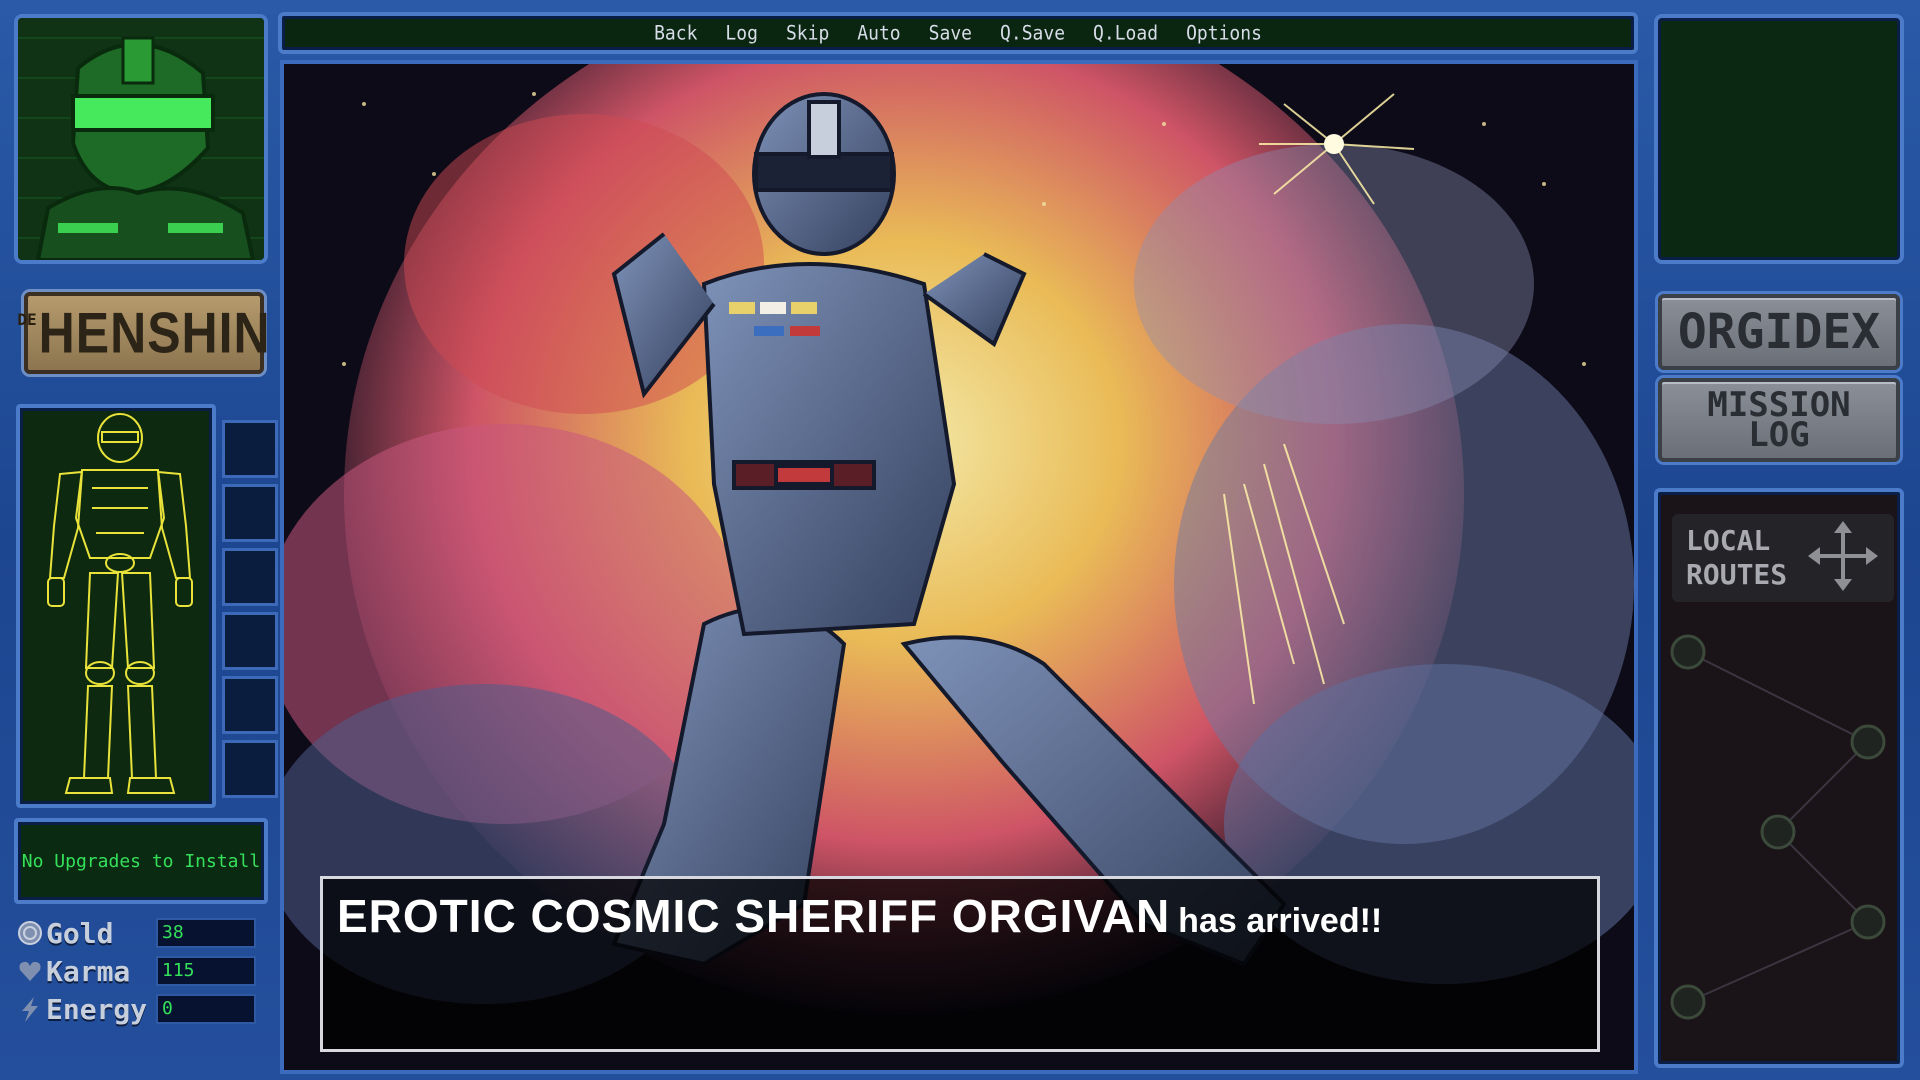 Image resolution: width=1920 pixels, height=1080 pixels. I want to click on upgrade-status-text: No Upgrades to Install, so click(141, 861).